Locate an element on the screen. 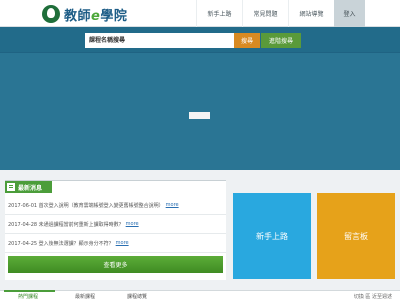  course-search-input: 課程名稱搜尋 is located at coordinates (159, 40).